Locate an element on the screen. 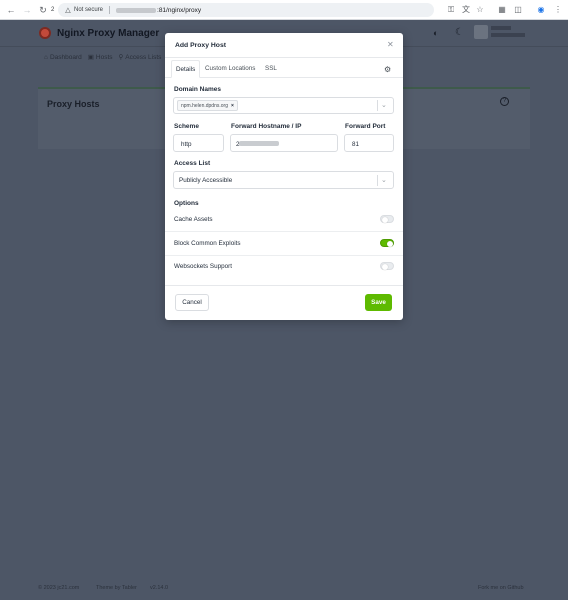 This screenshot has height=600, width=568. star-icon: ☆ is located at coordinates (480, 10).